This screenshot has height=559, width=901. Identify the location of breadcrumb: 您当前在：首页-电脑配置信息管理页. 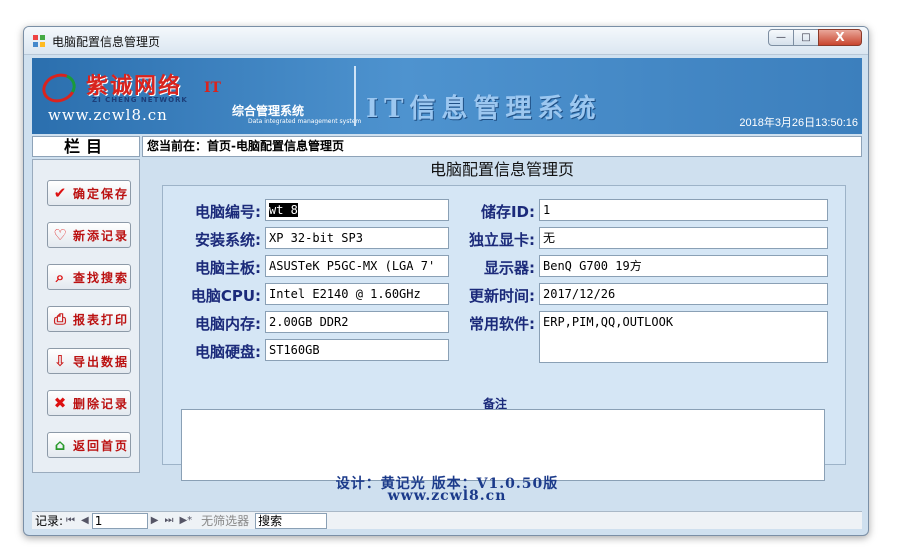
(502, 146).